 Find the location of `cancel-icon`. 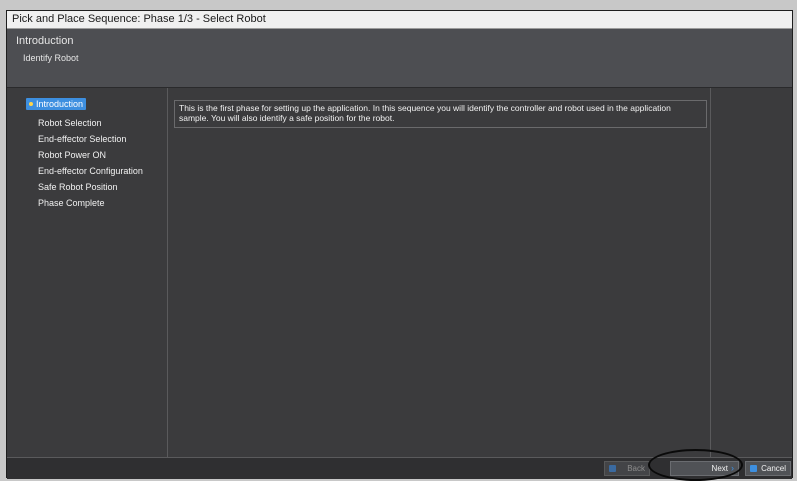

cancel-icon is located at coordinates (753, 468).